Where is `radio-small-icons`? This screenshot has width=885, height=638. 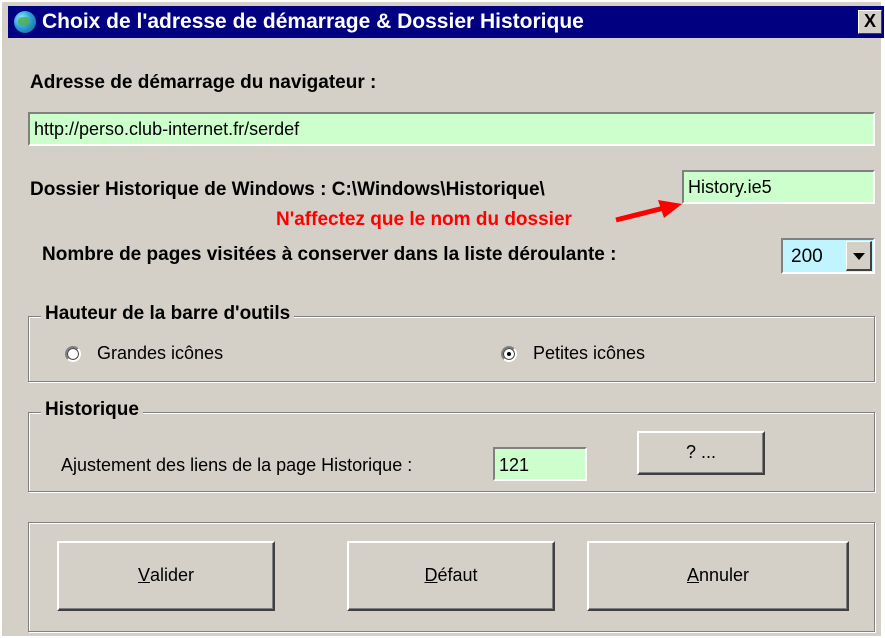
radio-small-icons is located at coordinates (509, 354).